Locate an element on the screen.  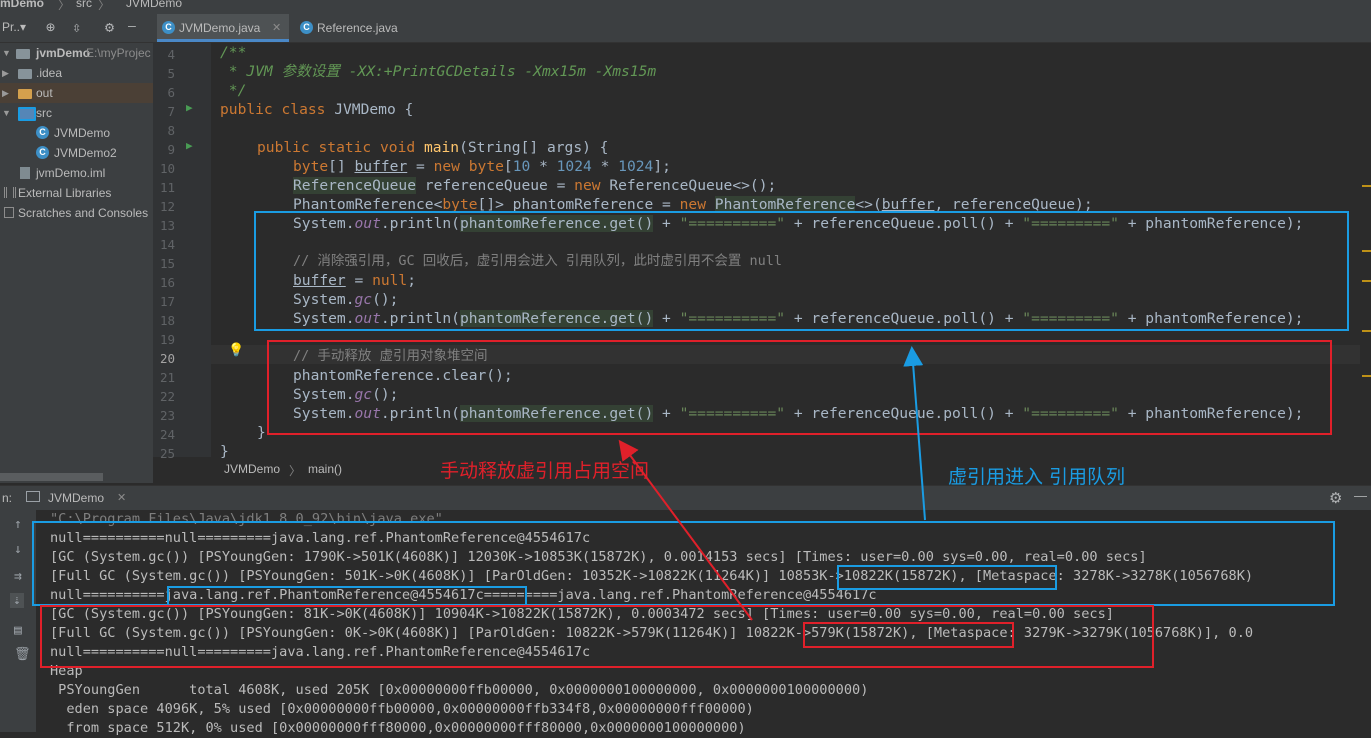
red-annotation-text: 手动释放虚引用占用空间 is located at coordinates (545, 471).